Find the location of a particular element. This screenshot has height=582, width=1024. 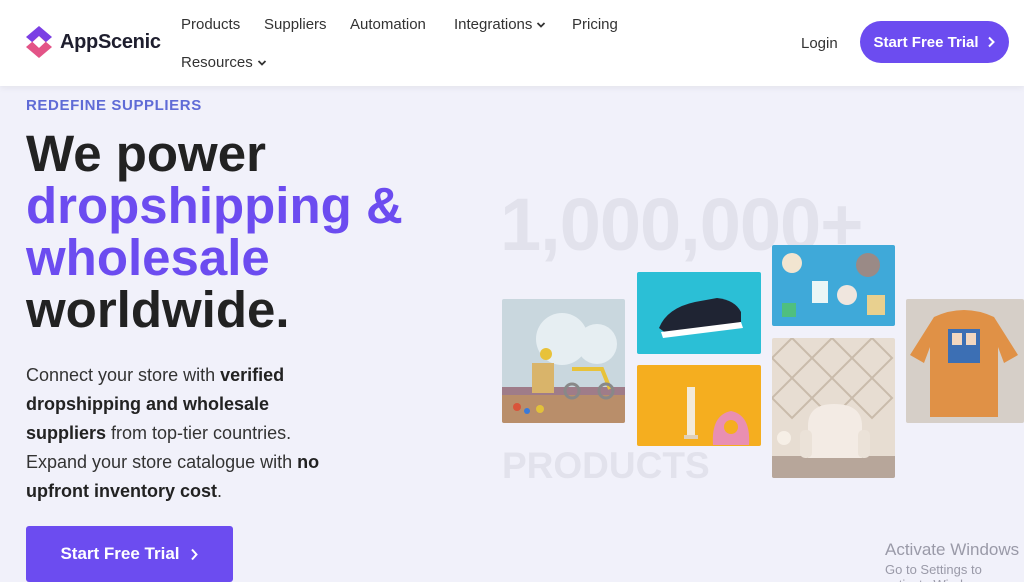

nav-automation: Automation is located at coordinates (388, 24).